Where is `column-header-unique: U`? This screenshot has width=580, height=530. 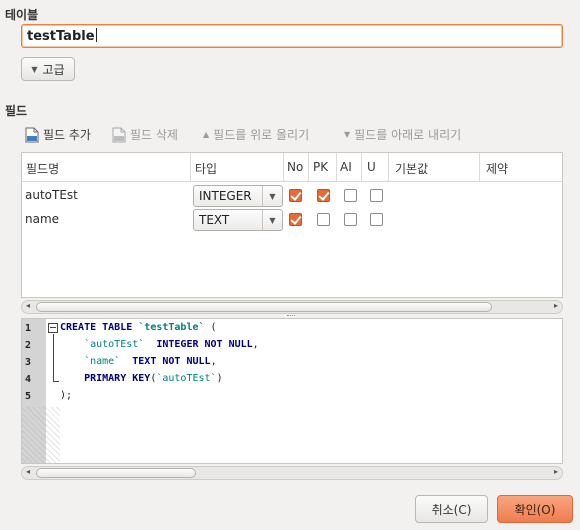 column-header-unique: U is located at coordinates (371, 167).